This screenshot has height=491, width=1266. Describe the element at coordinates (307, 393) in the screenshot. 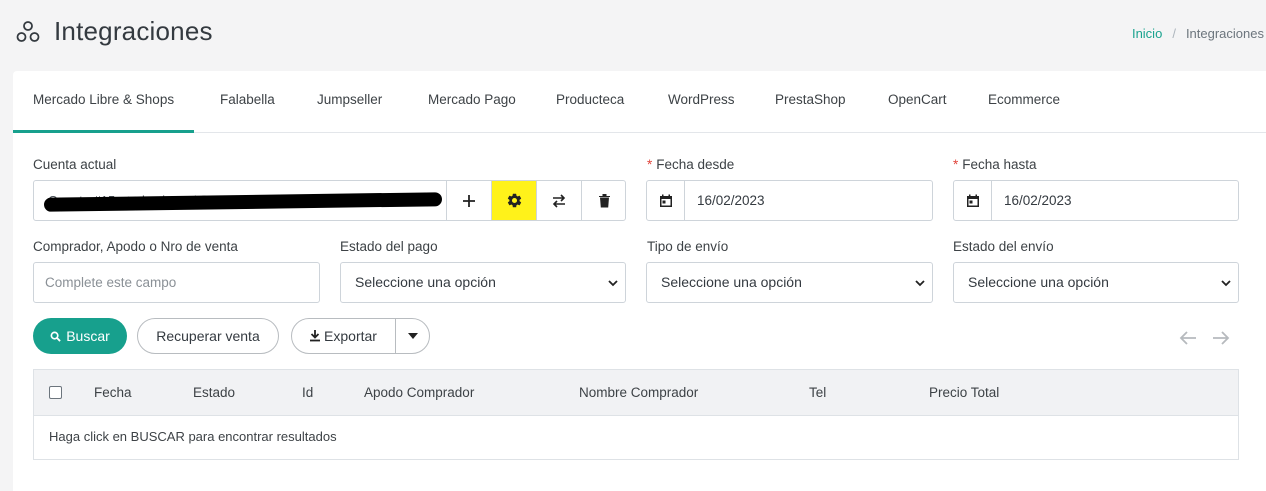

I see `column-header-id: Id` at that location.